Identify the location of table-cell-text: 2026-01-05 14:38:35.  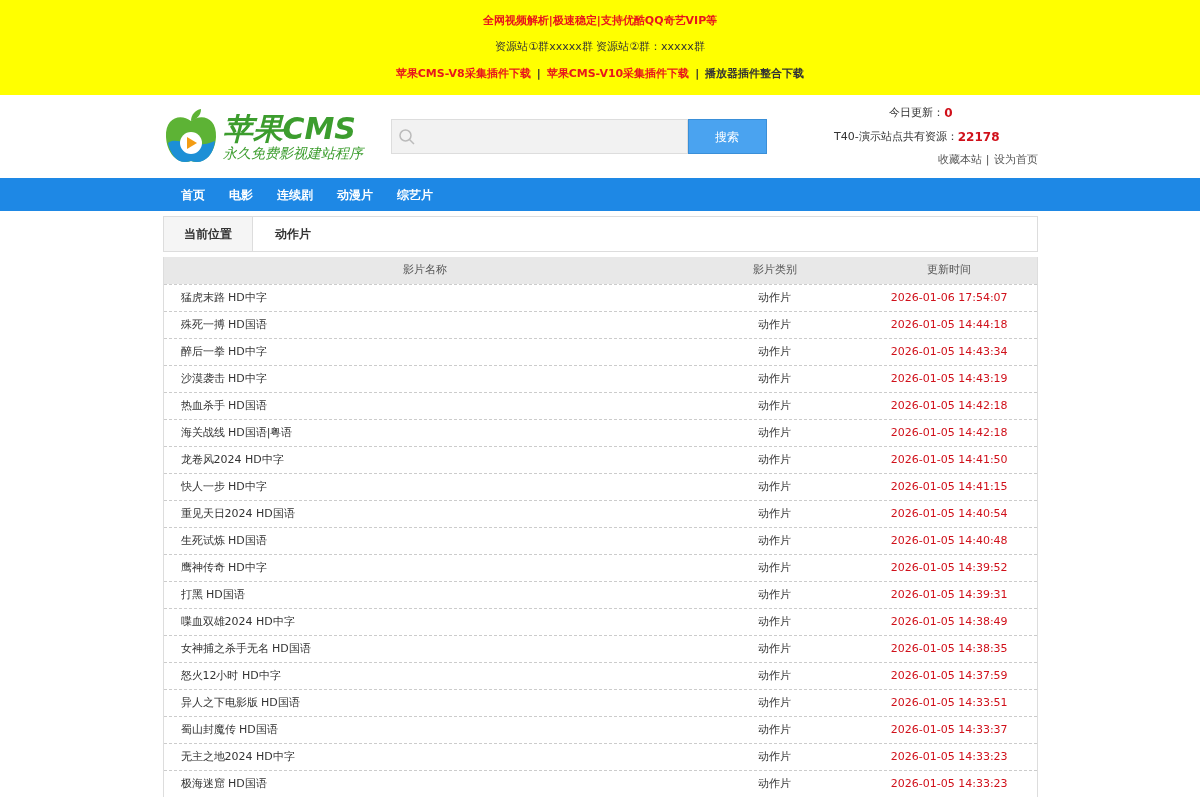
(949, 648).